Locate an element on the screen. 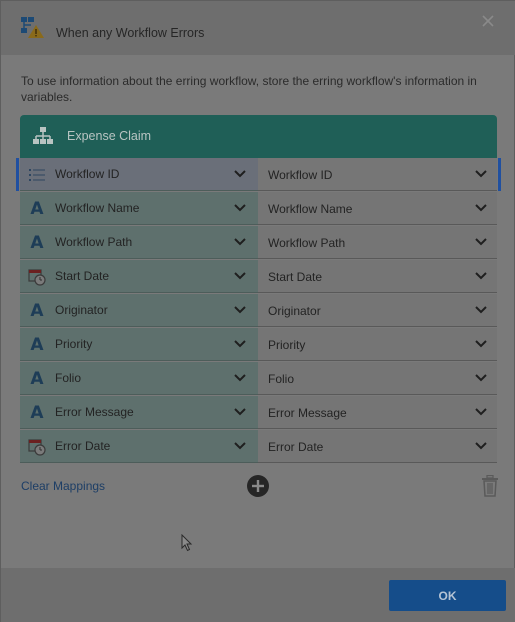 The image size is (515, 622). trash-icon is located at coordinates (490, 486).